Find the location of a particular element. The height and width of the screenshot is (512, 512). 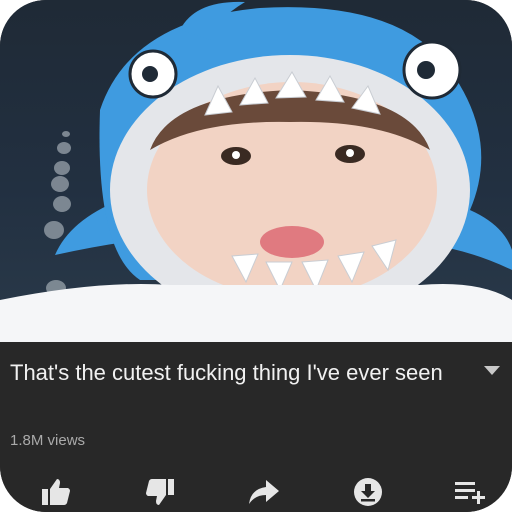

bubbles is located at coordinates (57, 213).